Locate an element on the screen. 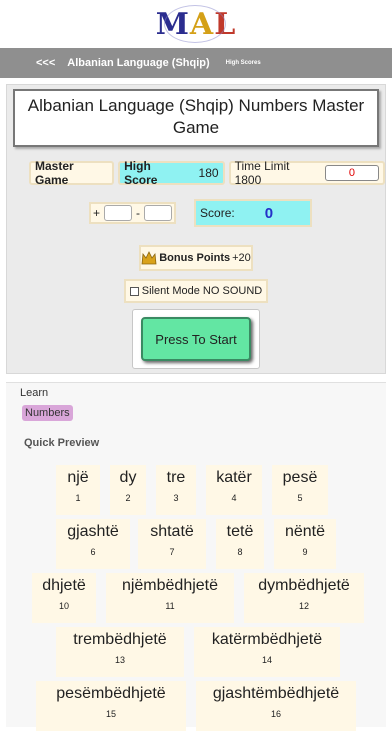  word-text: një is located at coordinates (78, 477).